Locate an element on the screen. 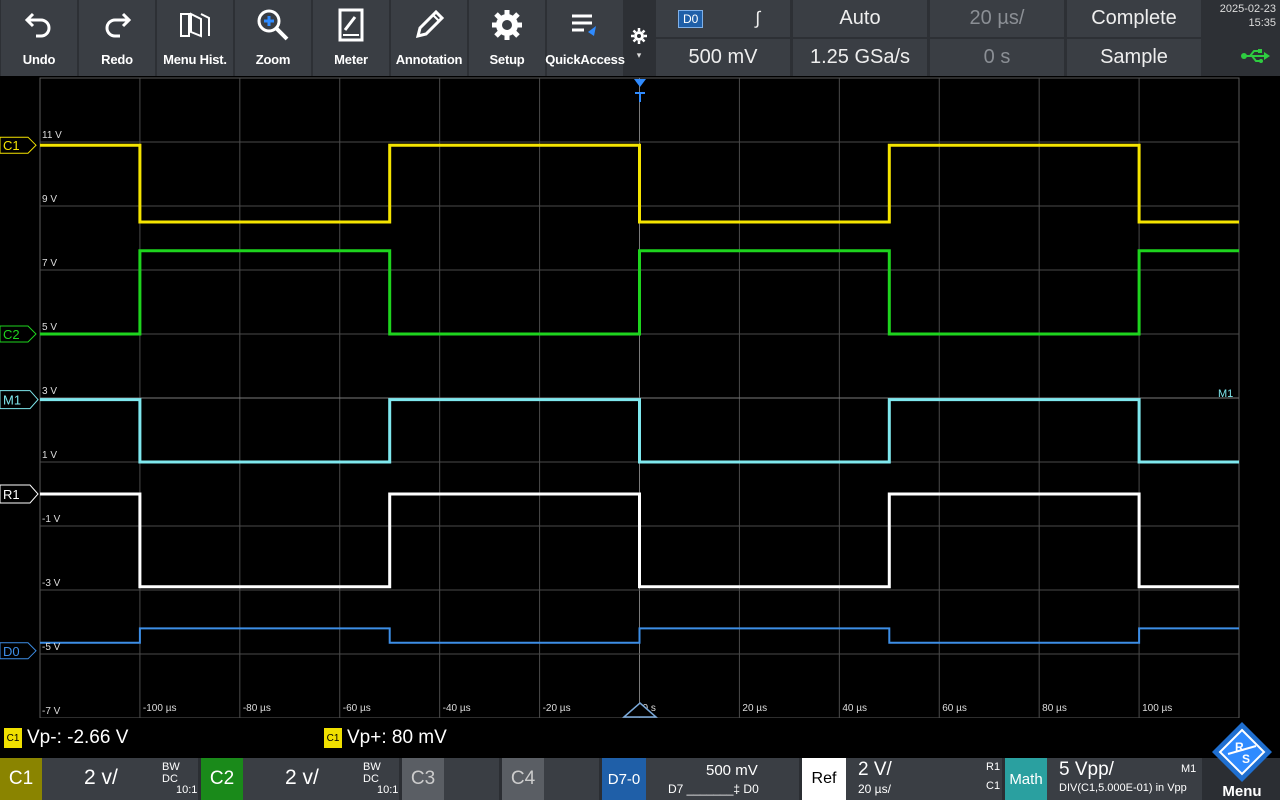 Image resolution: width=1280 pixels, height=800 pixels. trace-c1 is located at coordinates (639, 183).